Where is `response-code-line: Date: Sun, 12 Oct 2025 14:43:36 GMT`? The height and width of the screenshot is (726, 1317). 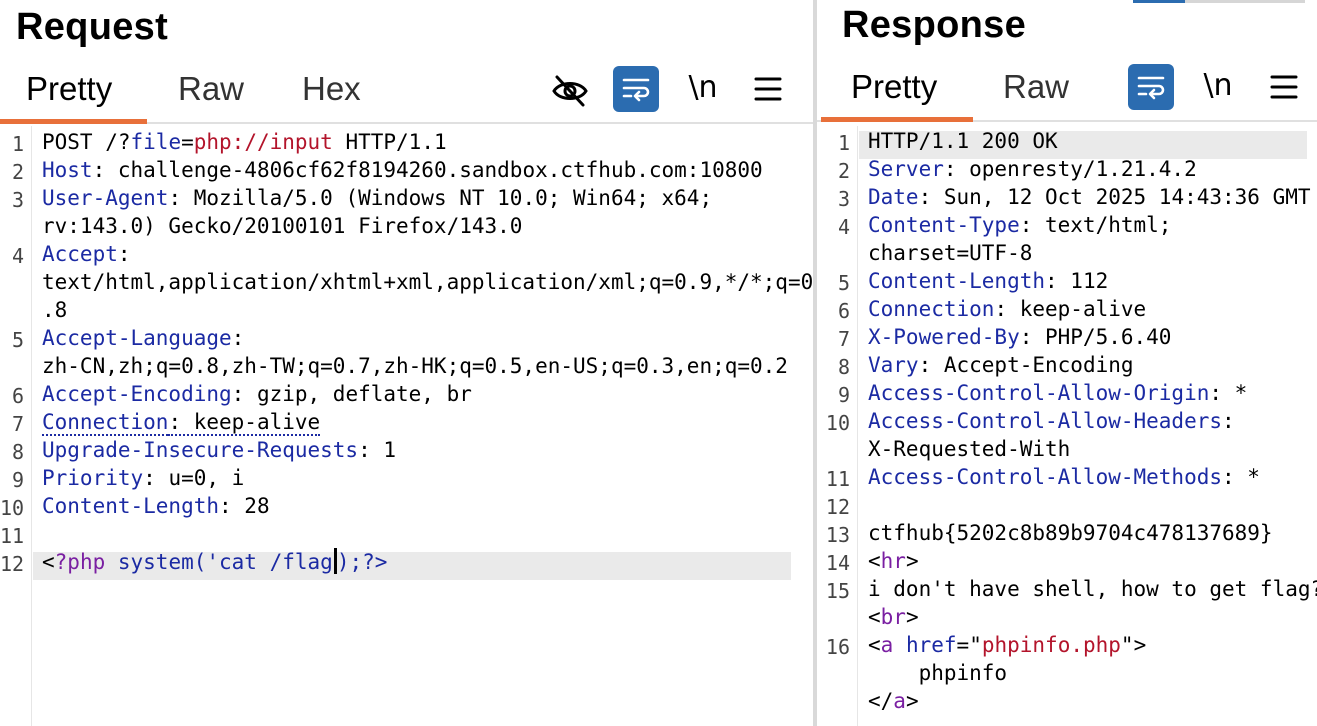
response-code-line: Date: Sun, 12 Oct 2025 14:43:36 GMT is located at coordinates (1089, 197).